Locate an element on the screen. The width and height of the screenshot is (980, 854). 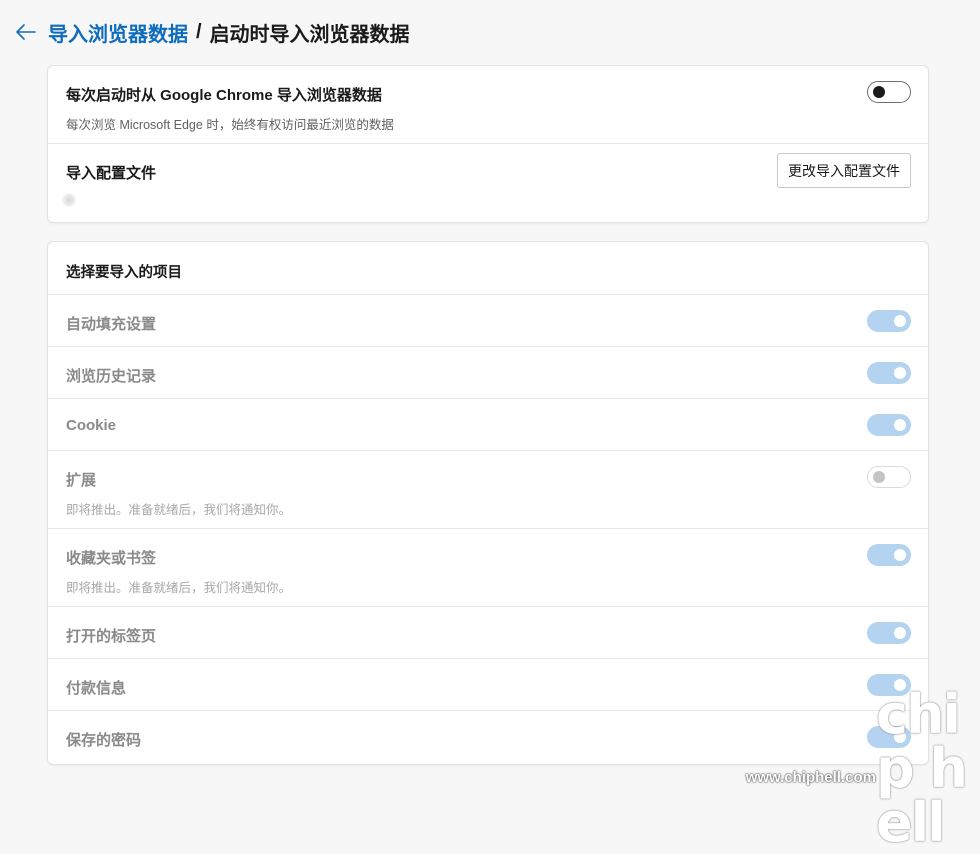
list-item-open-tabs: 打开的标签页 is located at coordinates (488, 633).